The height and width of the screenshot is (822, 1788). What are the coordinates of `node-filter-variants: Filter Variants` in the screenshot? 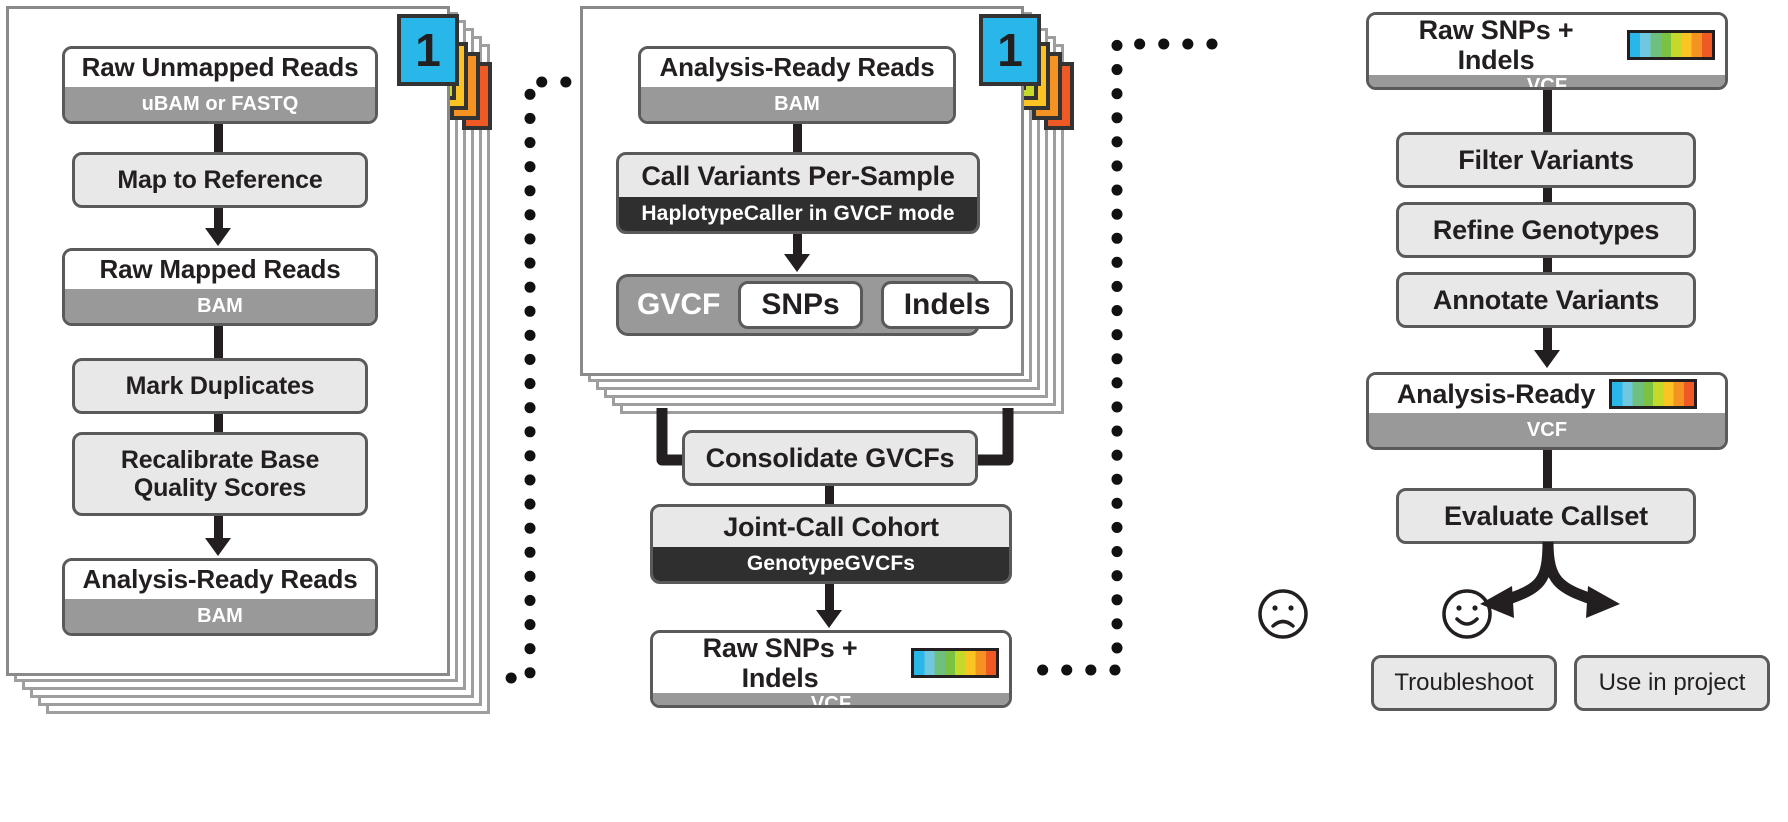 It's located at (1546, 160).